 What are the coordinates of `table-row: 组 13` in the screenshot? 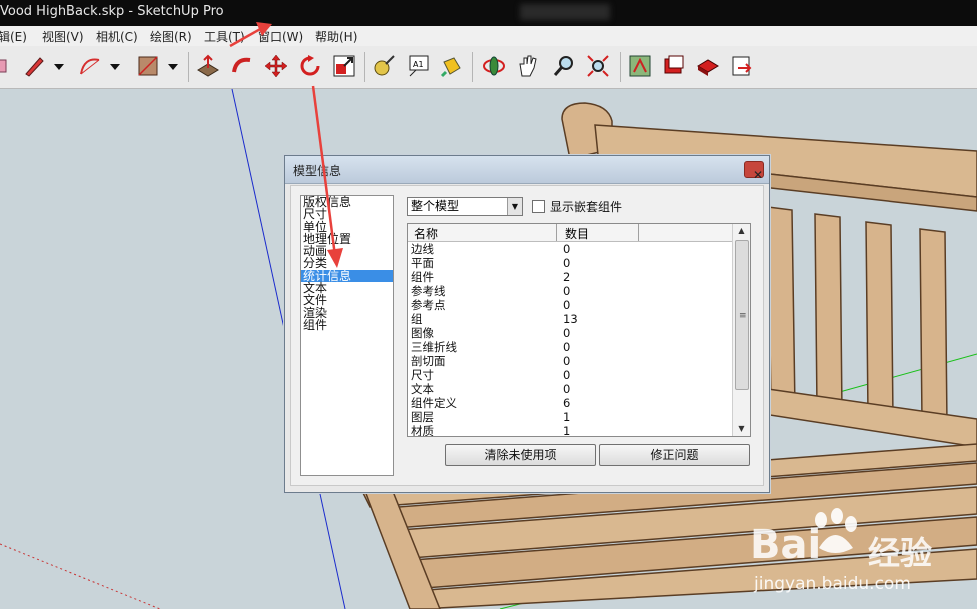 It's located at (571, 319).